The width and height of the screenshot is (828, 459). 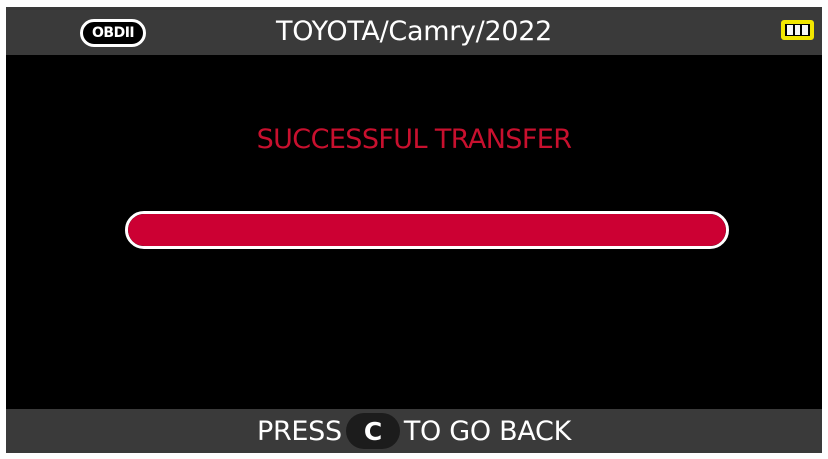 What do you see at coordinates (372, 431) in the screenshot?
I see `back-key-c: C` at bounding box center [372, 431].